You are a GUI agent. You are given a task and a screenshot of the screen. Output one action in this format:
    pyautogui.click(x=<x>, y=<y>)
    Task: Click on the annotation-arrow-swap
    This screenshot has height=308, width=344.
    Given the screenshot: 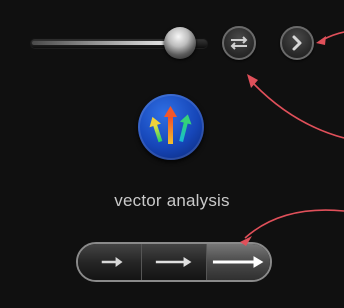 What is the action you would take?
    pyautogui.click(x=297, y=110)
    